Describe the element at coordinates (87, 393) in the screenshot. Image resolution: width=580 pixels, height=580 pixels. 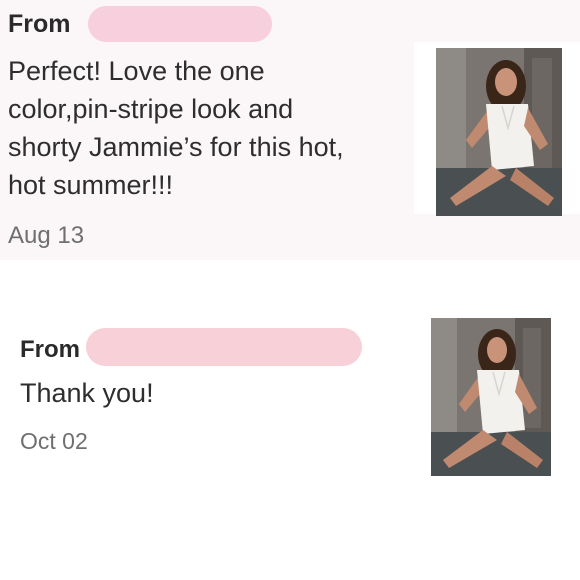
I see `review-message: Thank you!` at that location.